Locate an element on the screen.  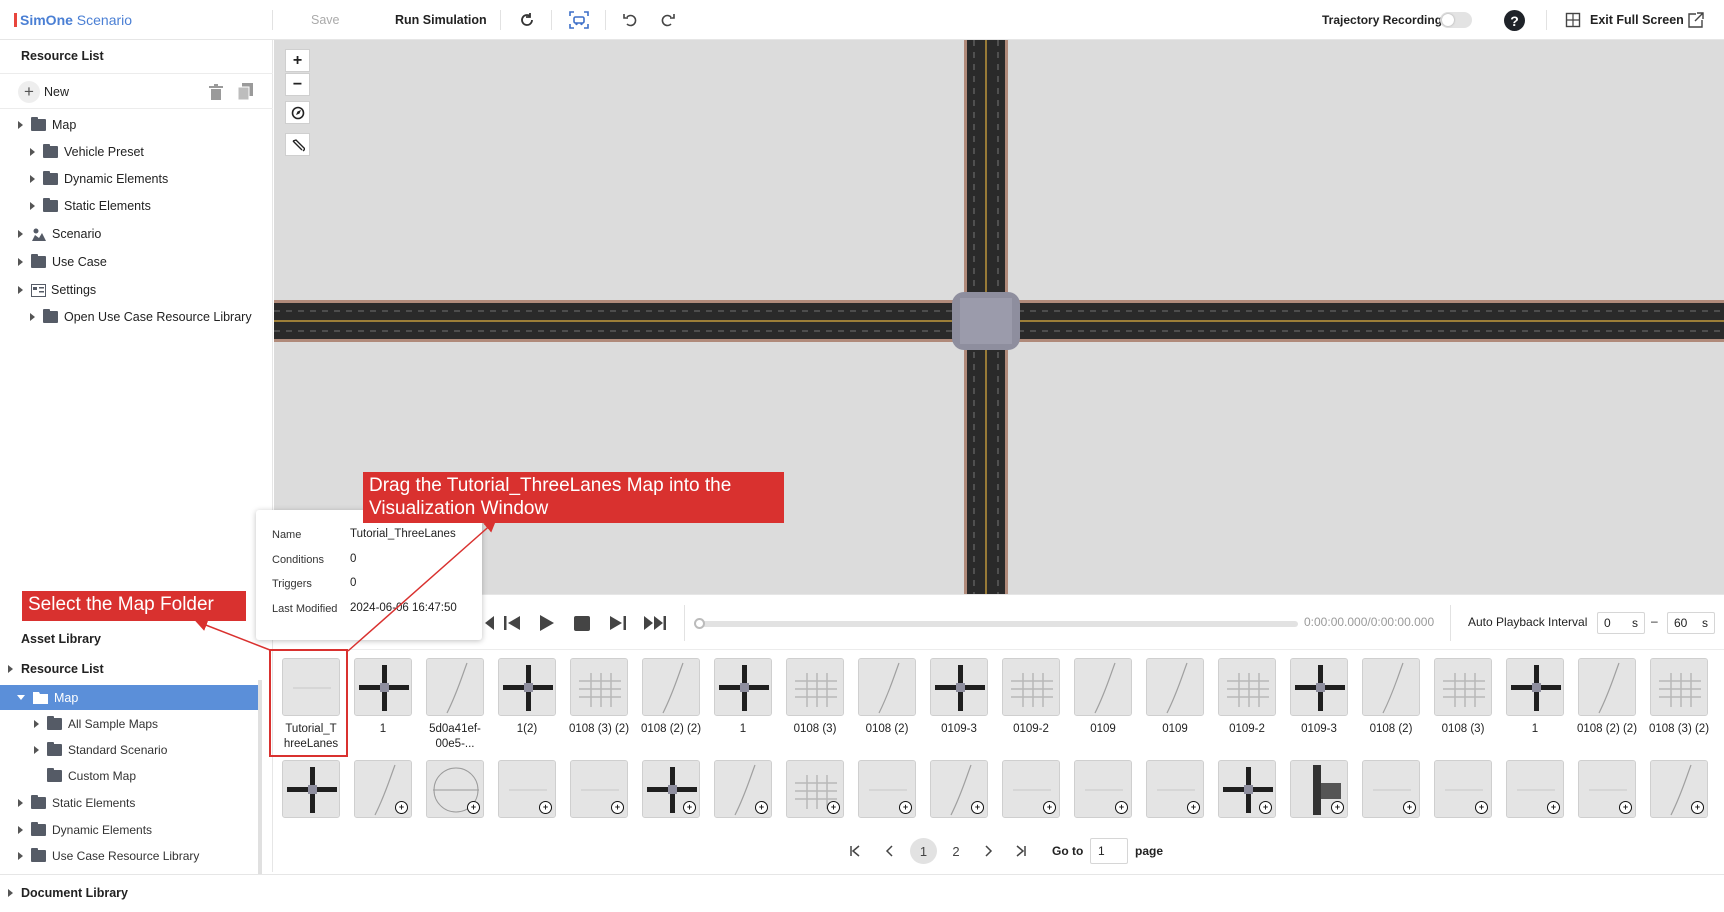
interval-to-input: 60 s is located at coordinates (1691, 623).